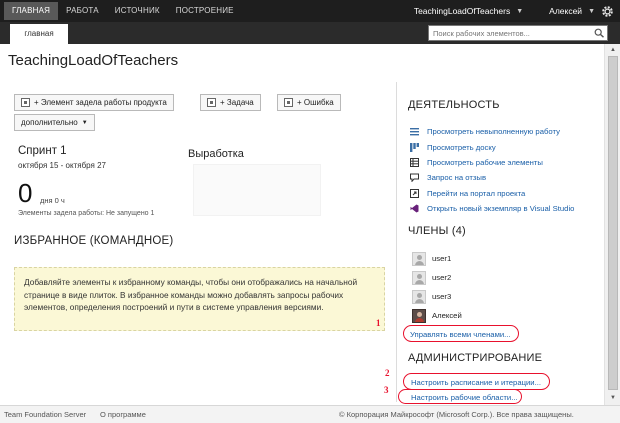 Image resolution: width=620 pixels, height=423 pixels. Describe the element at coordinates (462, 11) in the screenshot. I see `project-selector: TeachingLoadOfTeachers` at that location.